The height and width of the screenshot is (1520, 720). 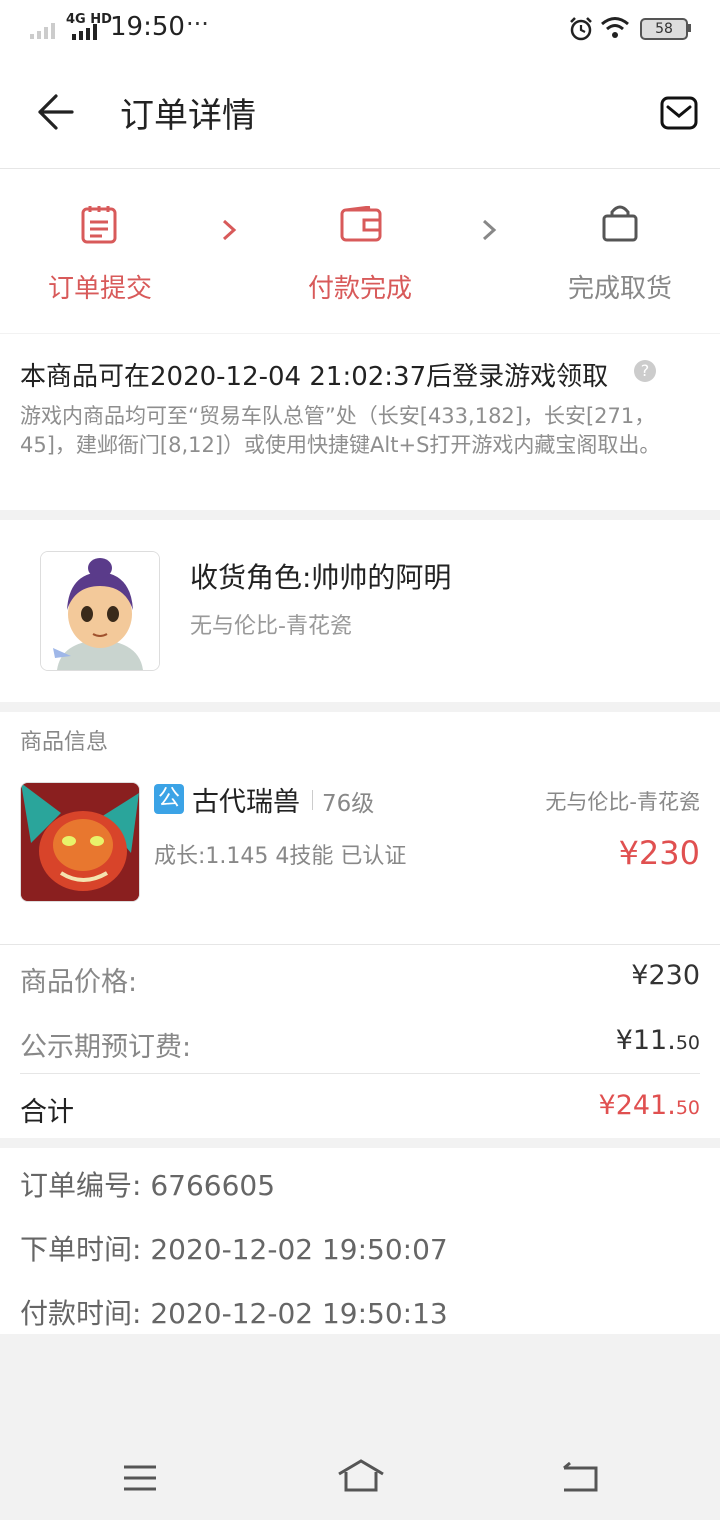 What do you see at coordinates (360, 251) in the screenshot?
I see `order-progress-steps` at bounding box center [360, 251].